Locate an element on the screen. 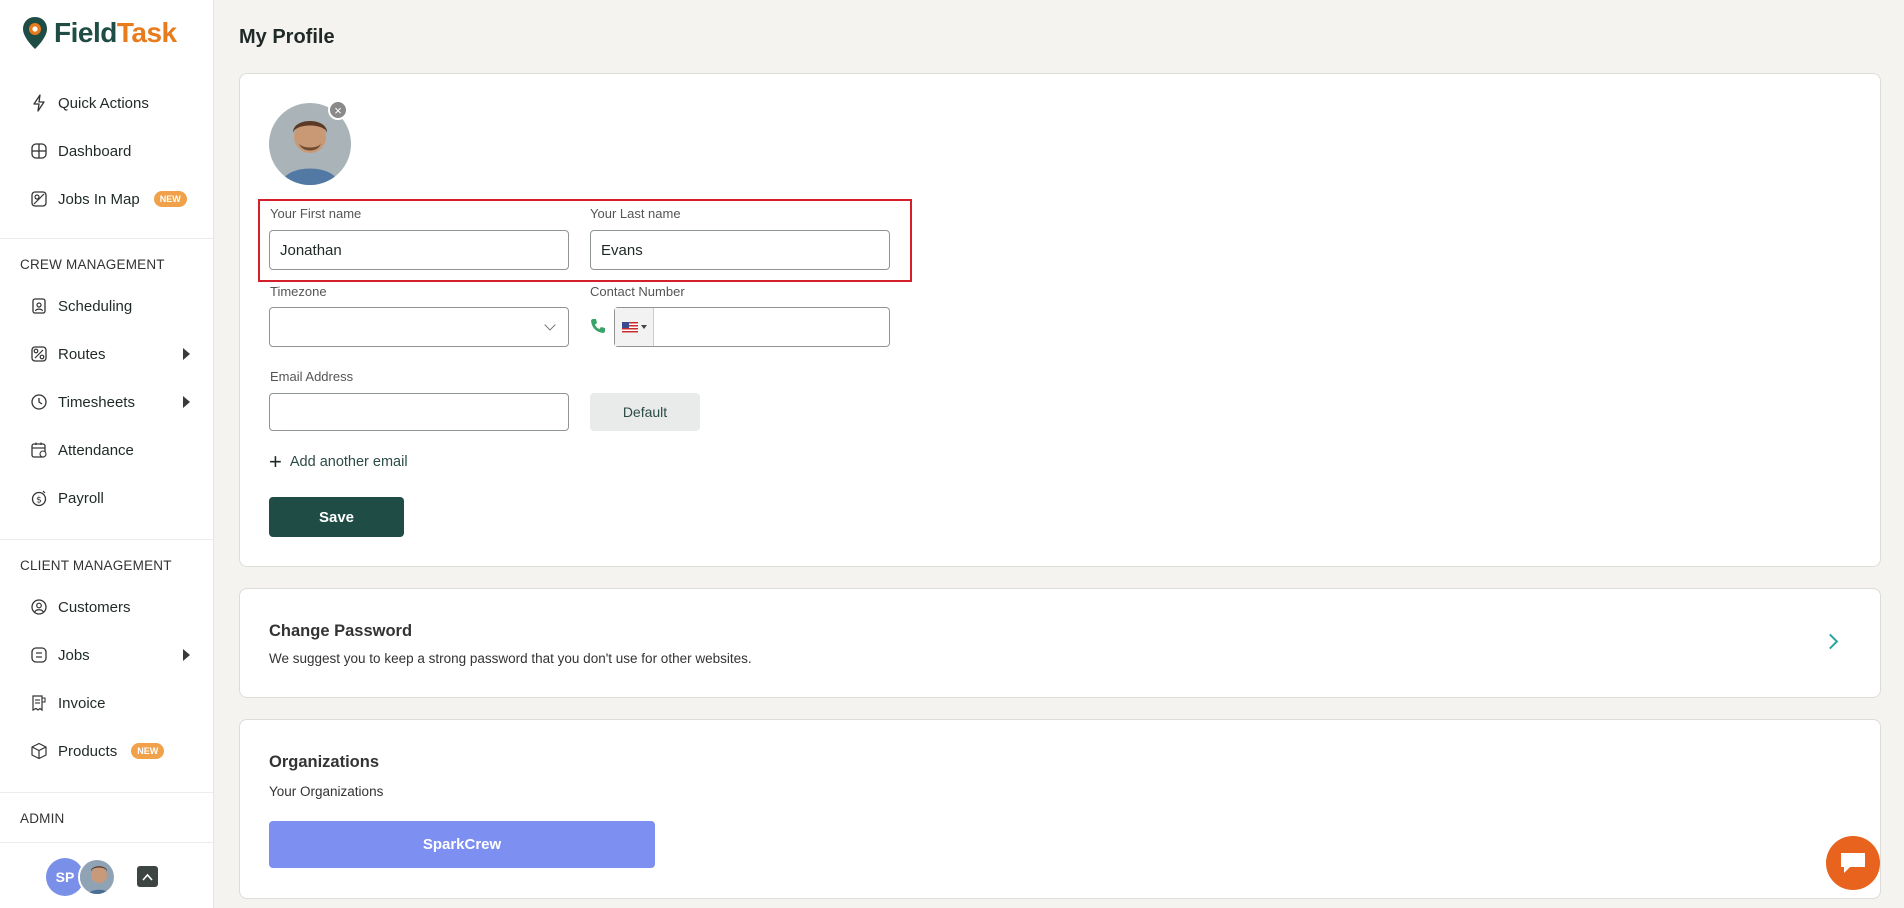 This screenshot has height=908, width=1904. fieldtask-logo-icon is located at coordinates (35, 33).